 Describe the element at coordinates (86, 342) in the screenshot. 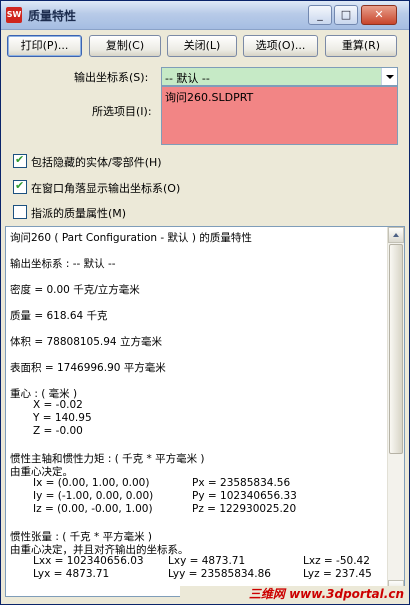

I see `volume-line: 体积 = 78808105.94 立方毫米` at that location.